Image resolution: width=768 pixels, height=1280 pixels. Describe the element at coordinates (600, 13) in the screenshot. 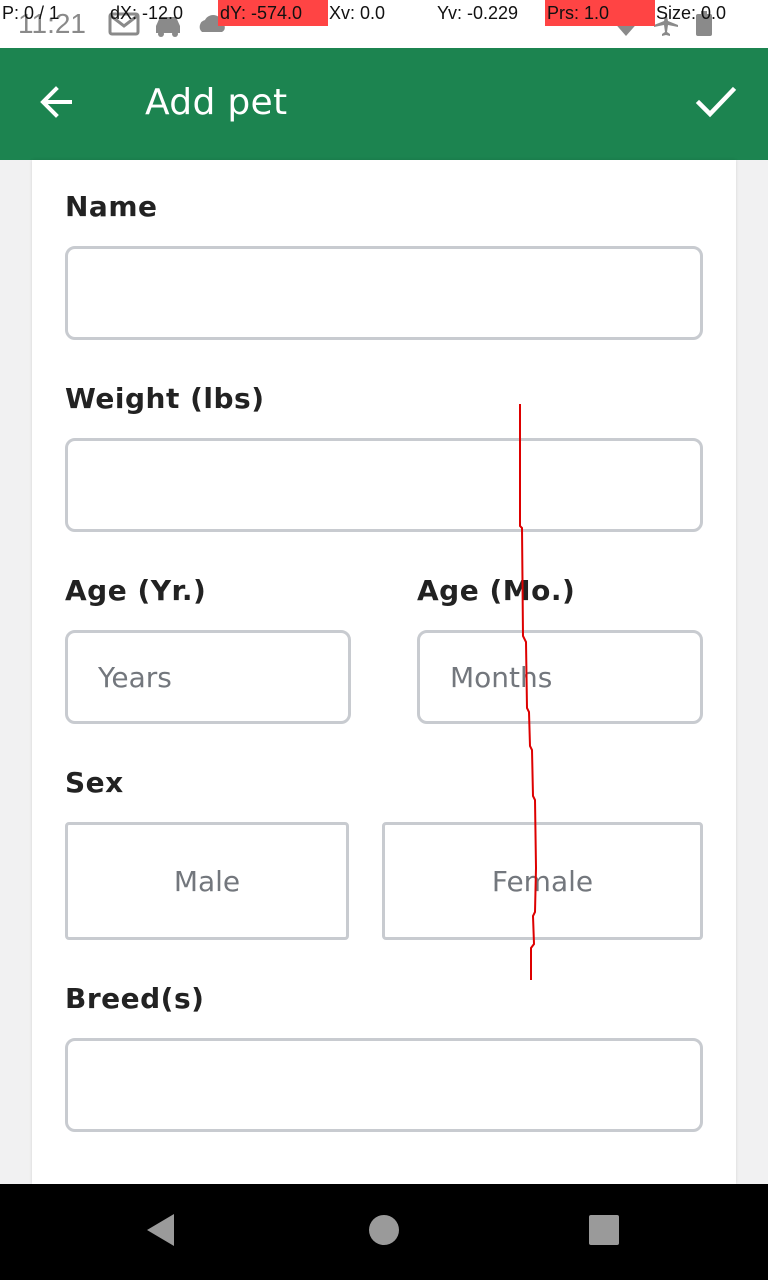

I see `pointer-pressure-text: Prs: 1.0` at that location.